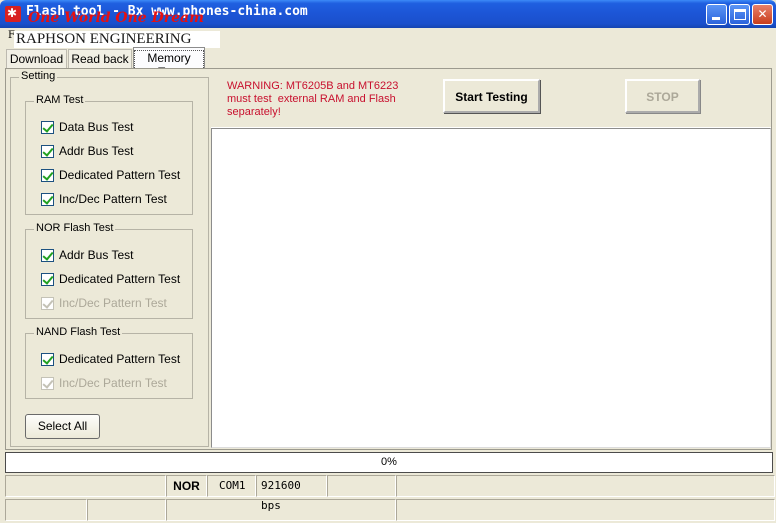  Describe the element at coordinates (60, 100) in the screenshot. I see `ram-test-legend: RAM Test` at that location.